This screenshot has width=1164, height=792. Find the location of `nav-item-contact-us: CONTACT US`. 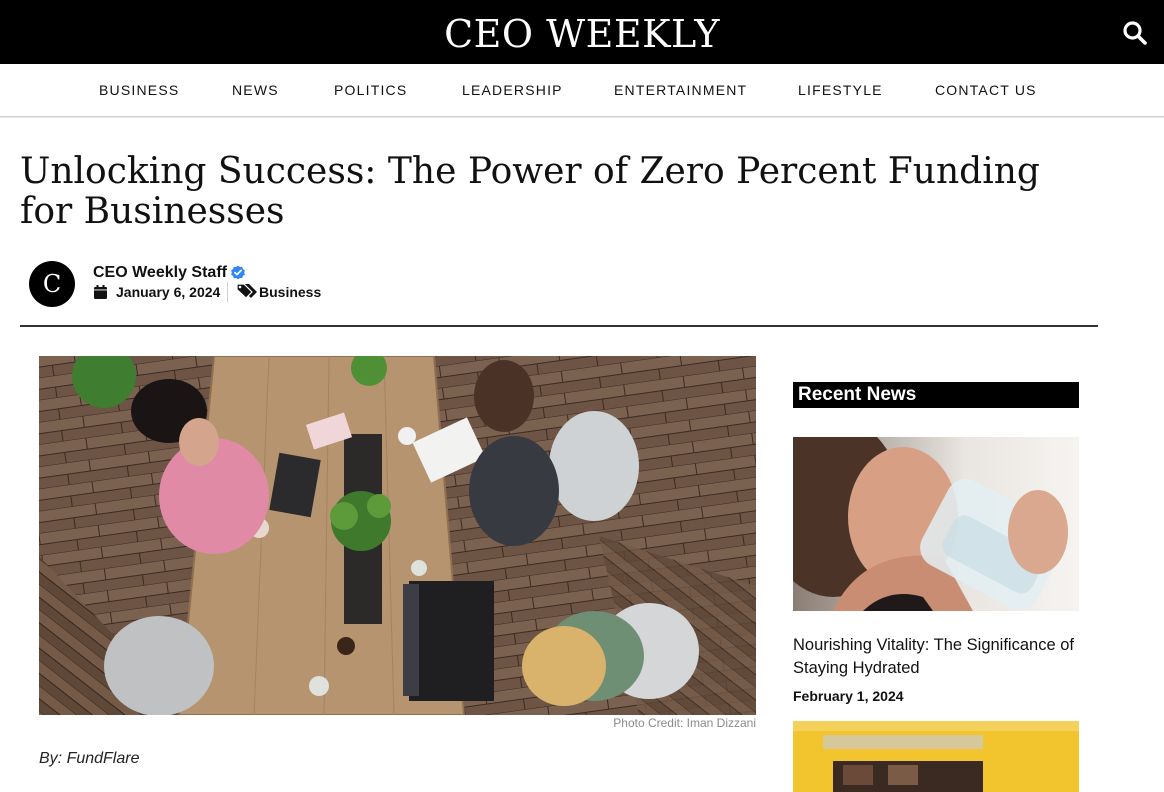

nav-item-contact-us: CONTACT US is located at coordinates (986, 90).